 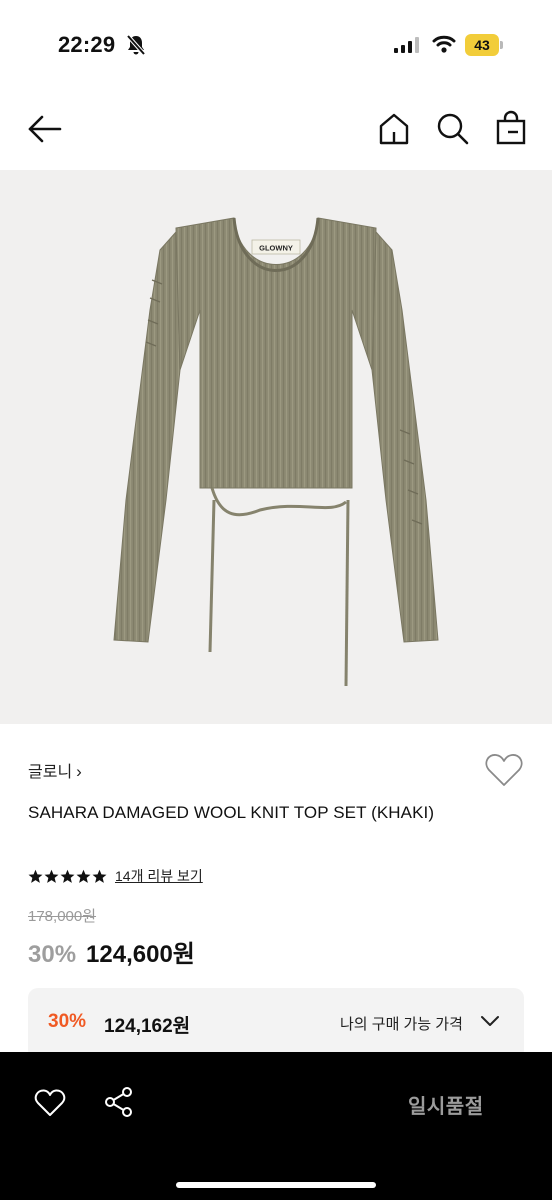 What do you see at coordinates (52, 954) in the screenshot?
I see `discount-rate: 30%` at bounding box center [52, 954].